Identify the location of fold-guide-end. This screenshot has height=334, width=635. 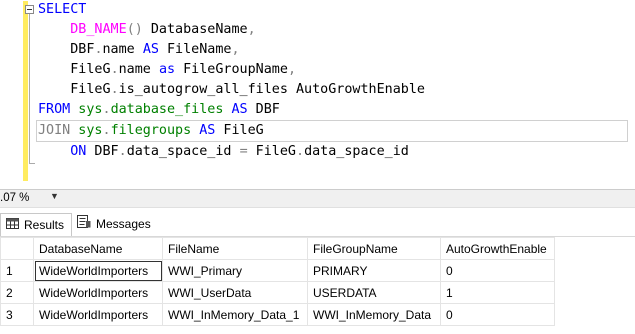
(32, 163).